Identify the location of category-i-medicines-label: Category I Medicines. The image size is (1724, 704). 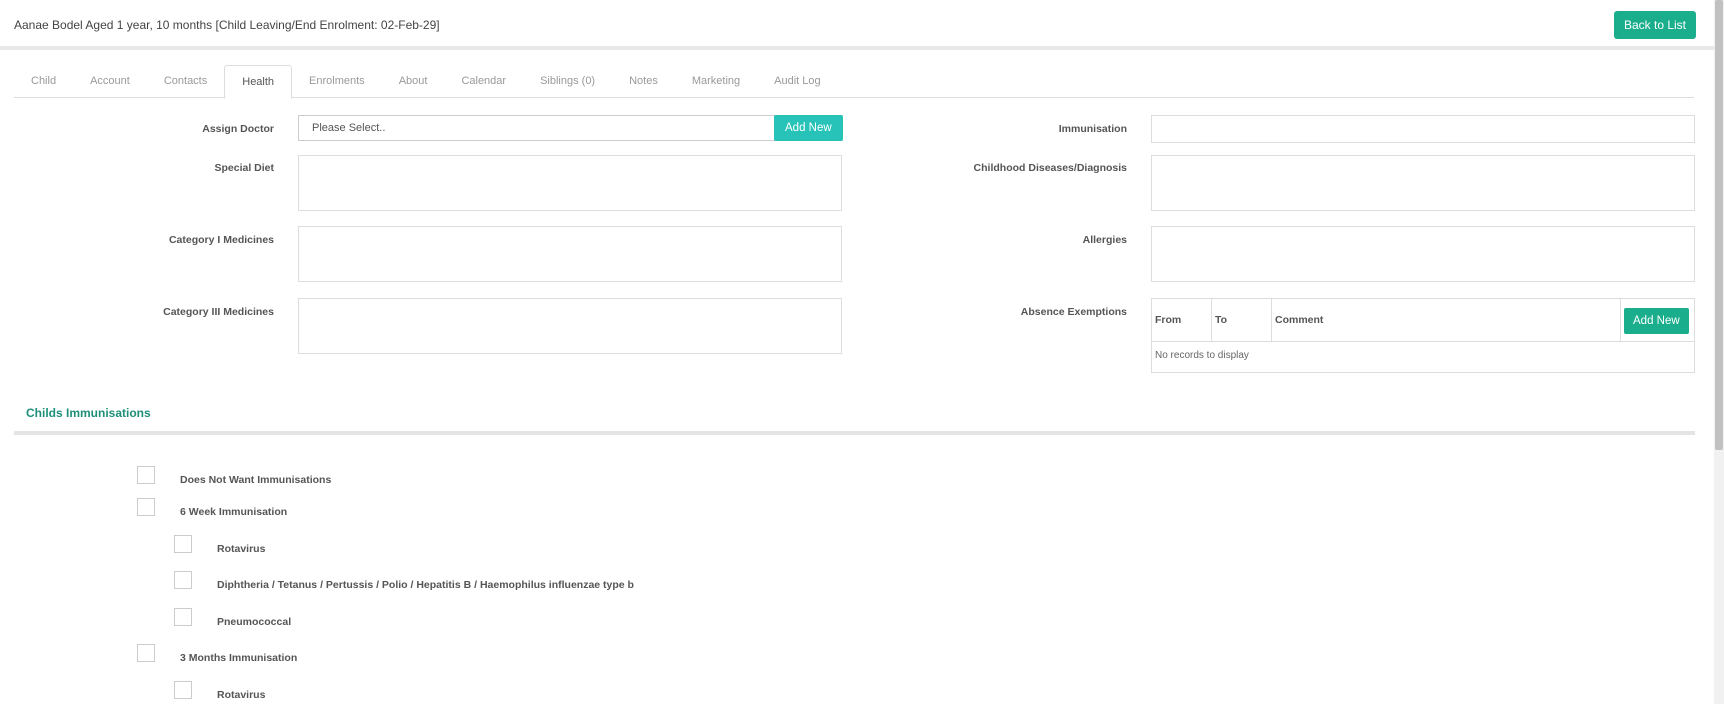
(221, 240).